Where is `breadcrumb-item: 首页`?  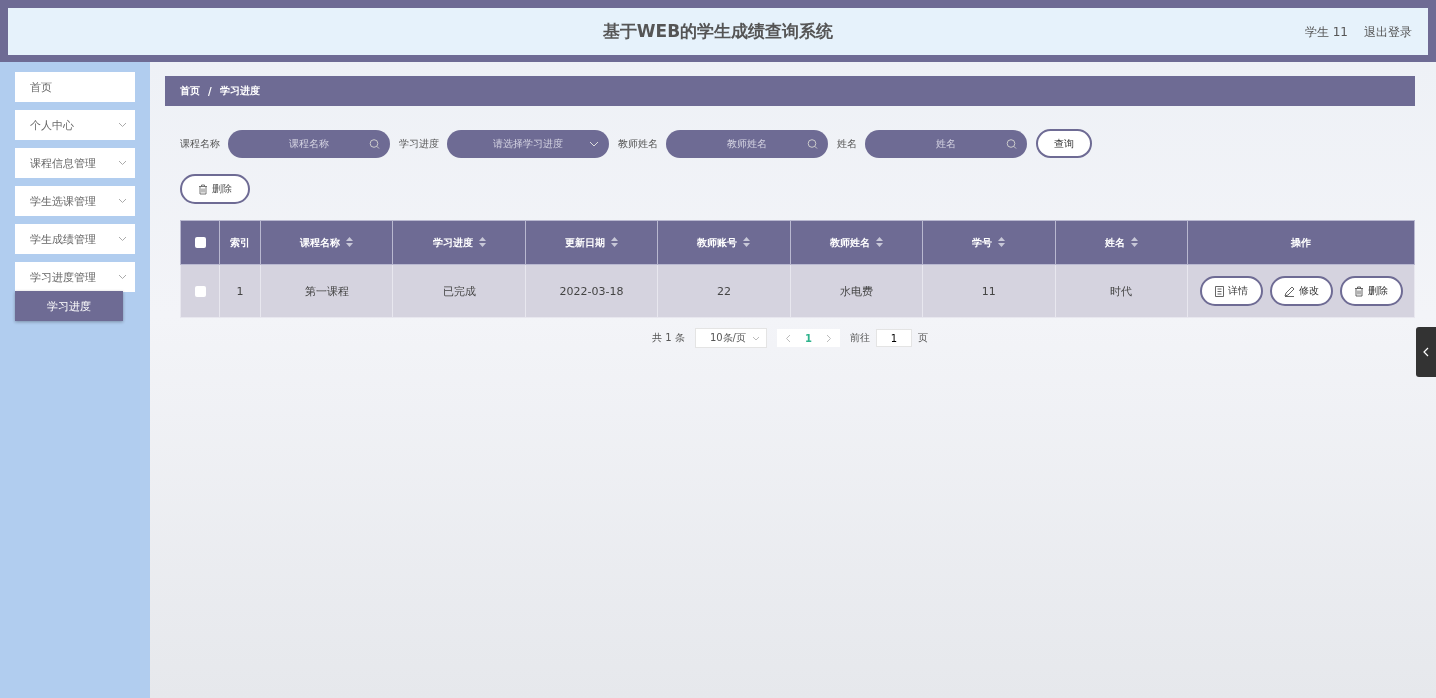
breadcrumb-item: 首页 is located at coordinates (190, 91).